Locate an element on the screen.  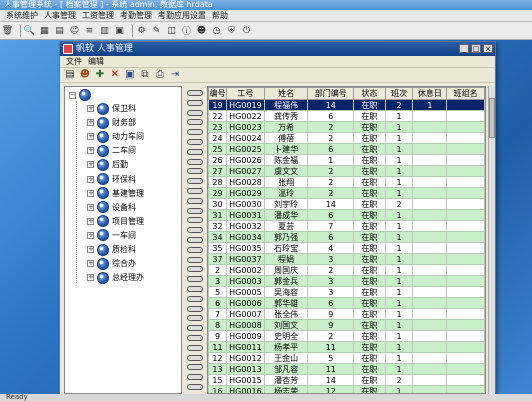
table-cell: HG0023 is located at coordinates (245, 127).